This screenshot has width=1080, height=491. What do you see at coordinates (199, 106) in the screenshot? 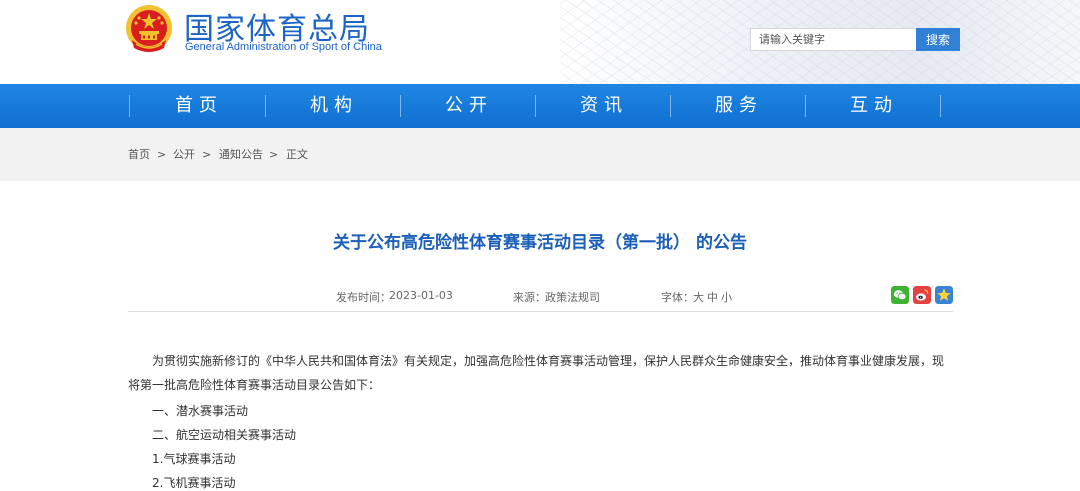
I see `nav-item-home: 首页` at bounding box center [199, 106].